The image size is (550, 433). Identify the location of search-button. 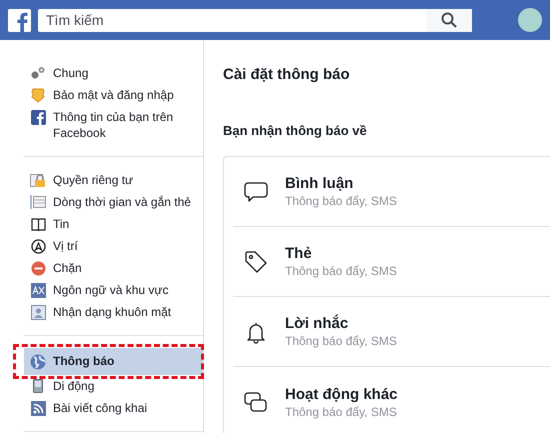
(449, 20).